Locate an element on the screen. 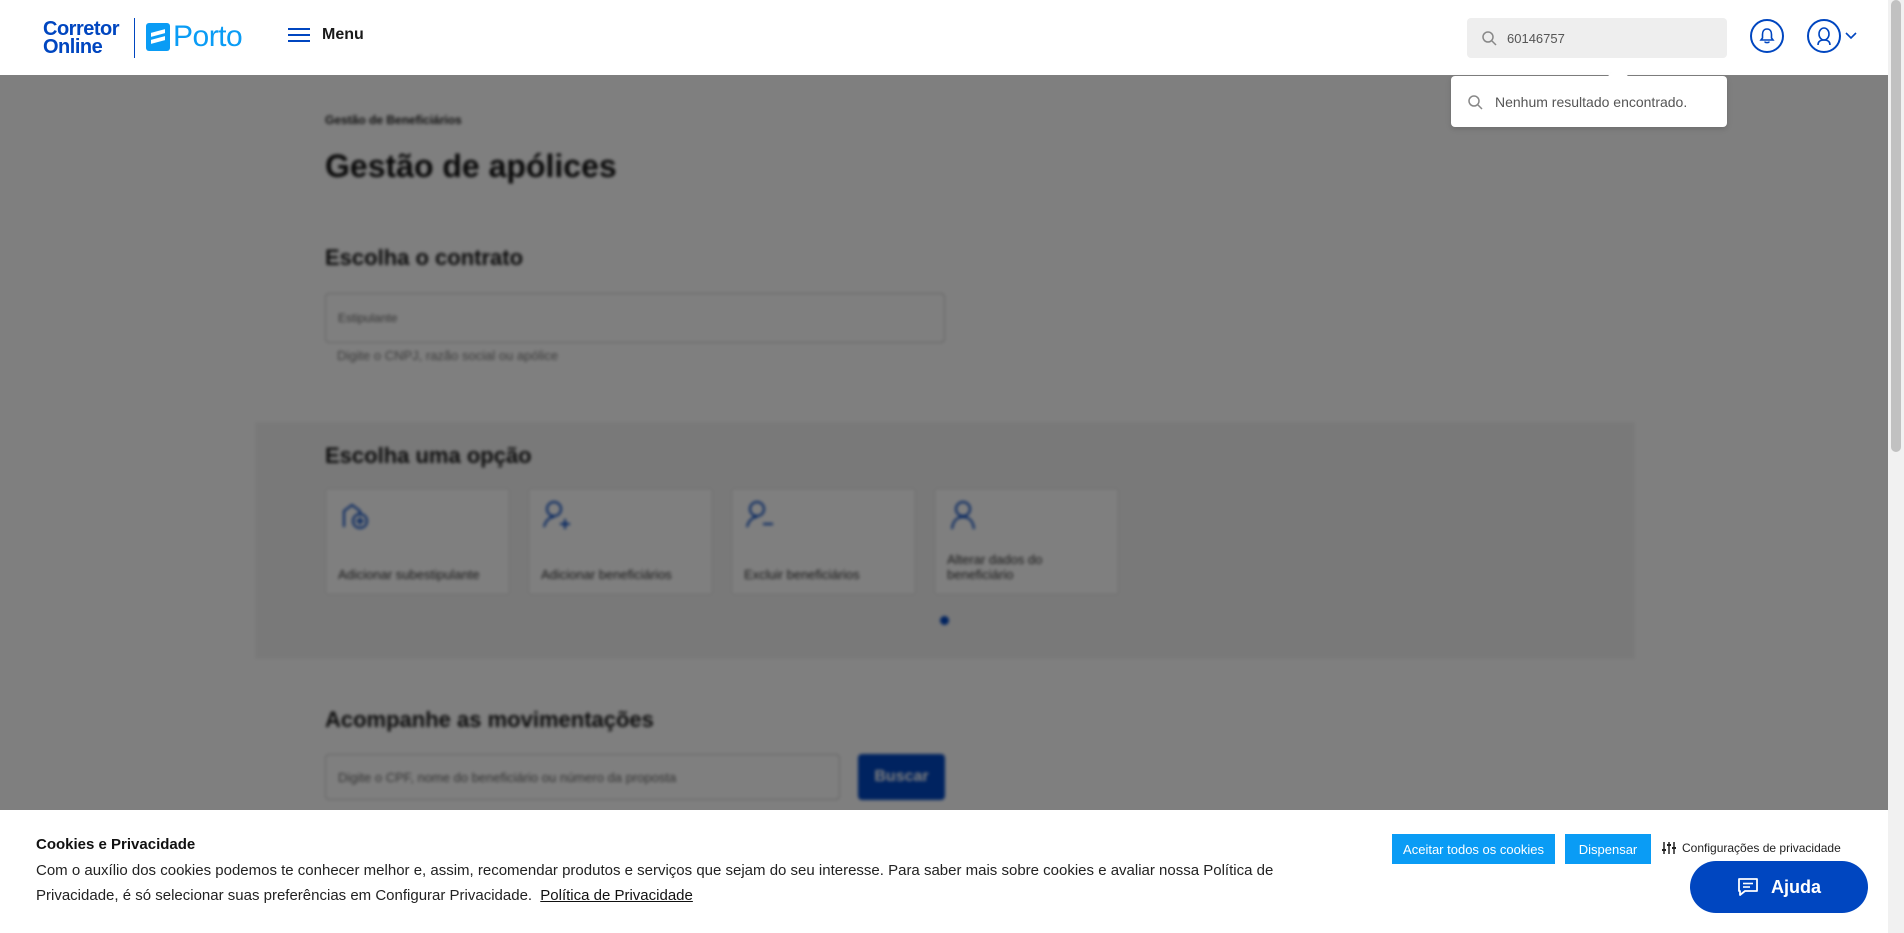 The image size is (1904, 933). corretor-online-logo: Corretor Online is located at coordinates (81, 38).